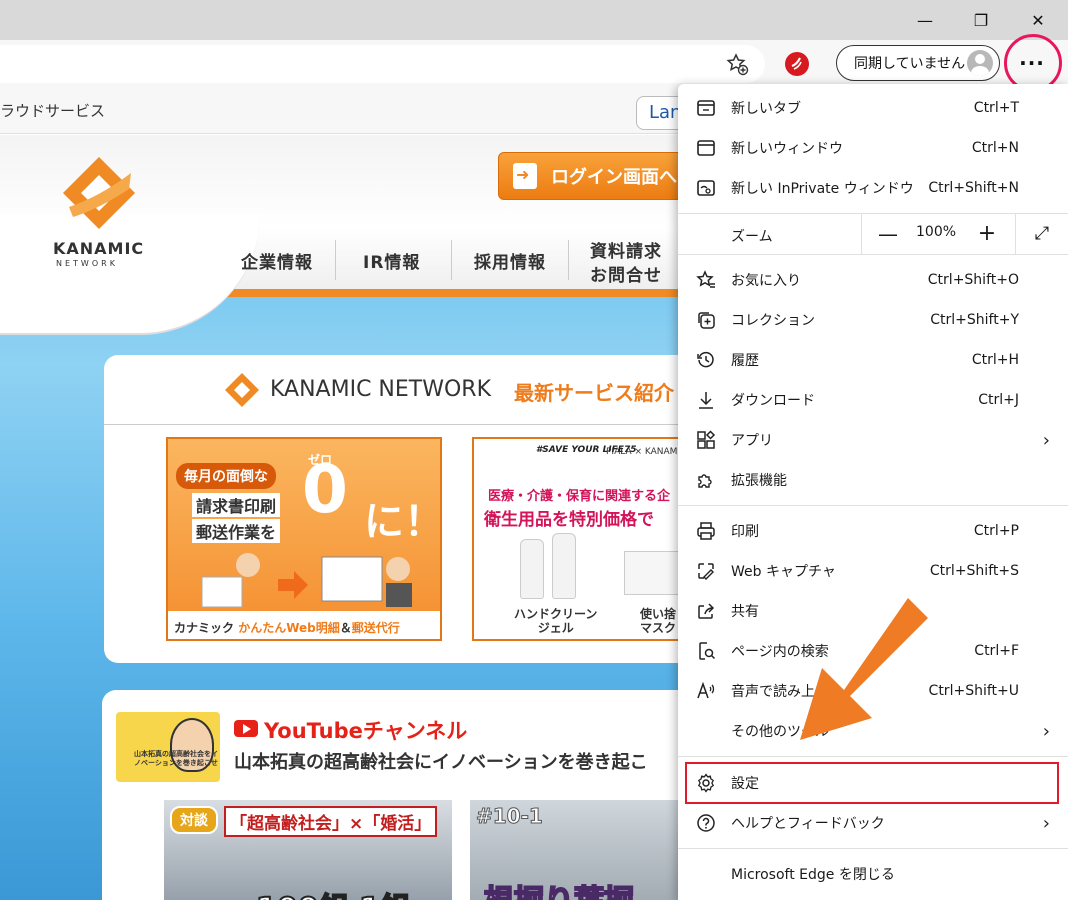 The height and width of the screenshot is (900, 1068). Describe the element at coordinates (873, 108) in the screenshot. I see `menu-item-new-tab: 新しいタブ Ctrl+T` at that location.